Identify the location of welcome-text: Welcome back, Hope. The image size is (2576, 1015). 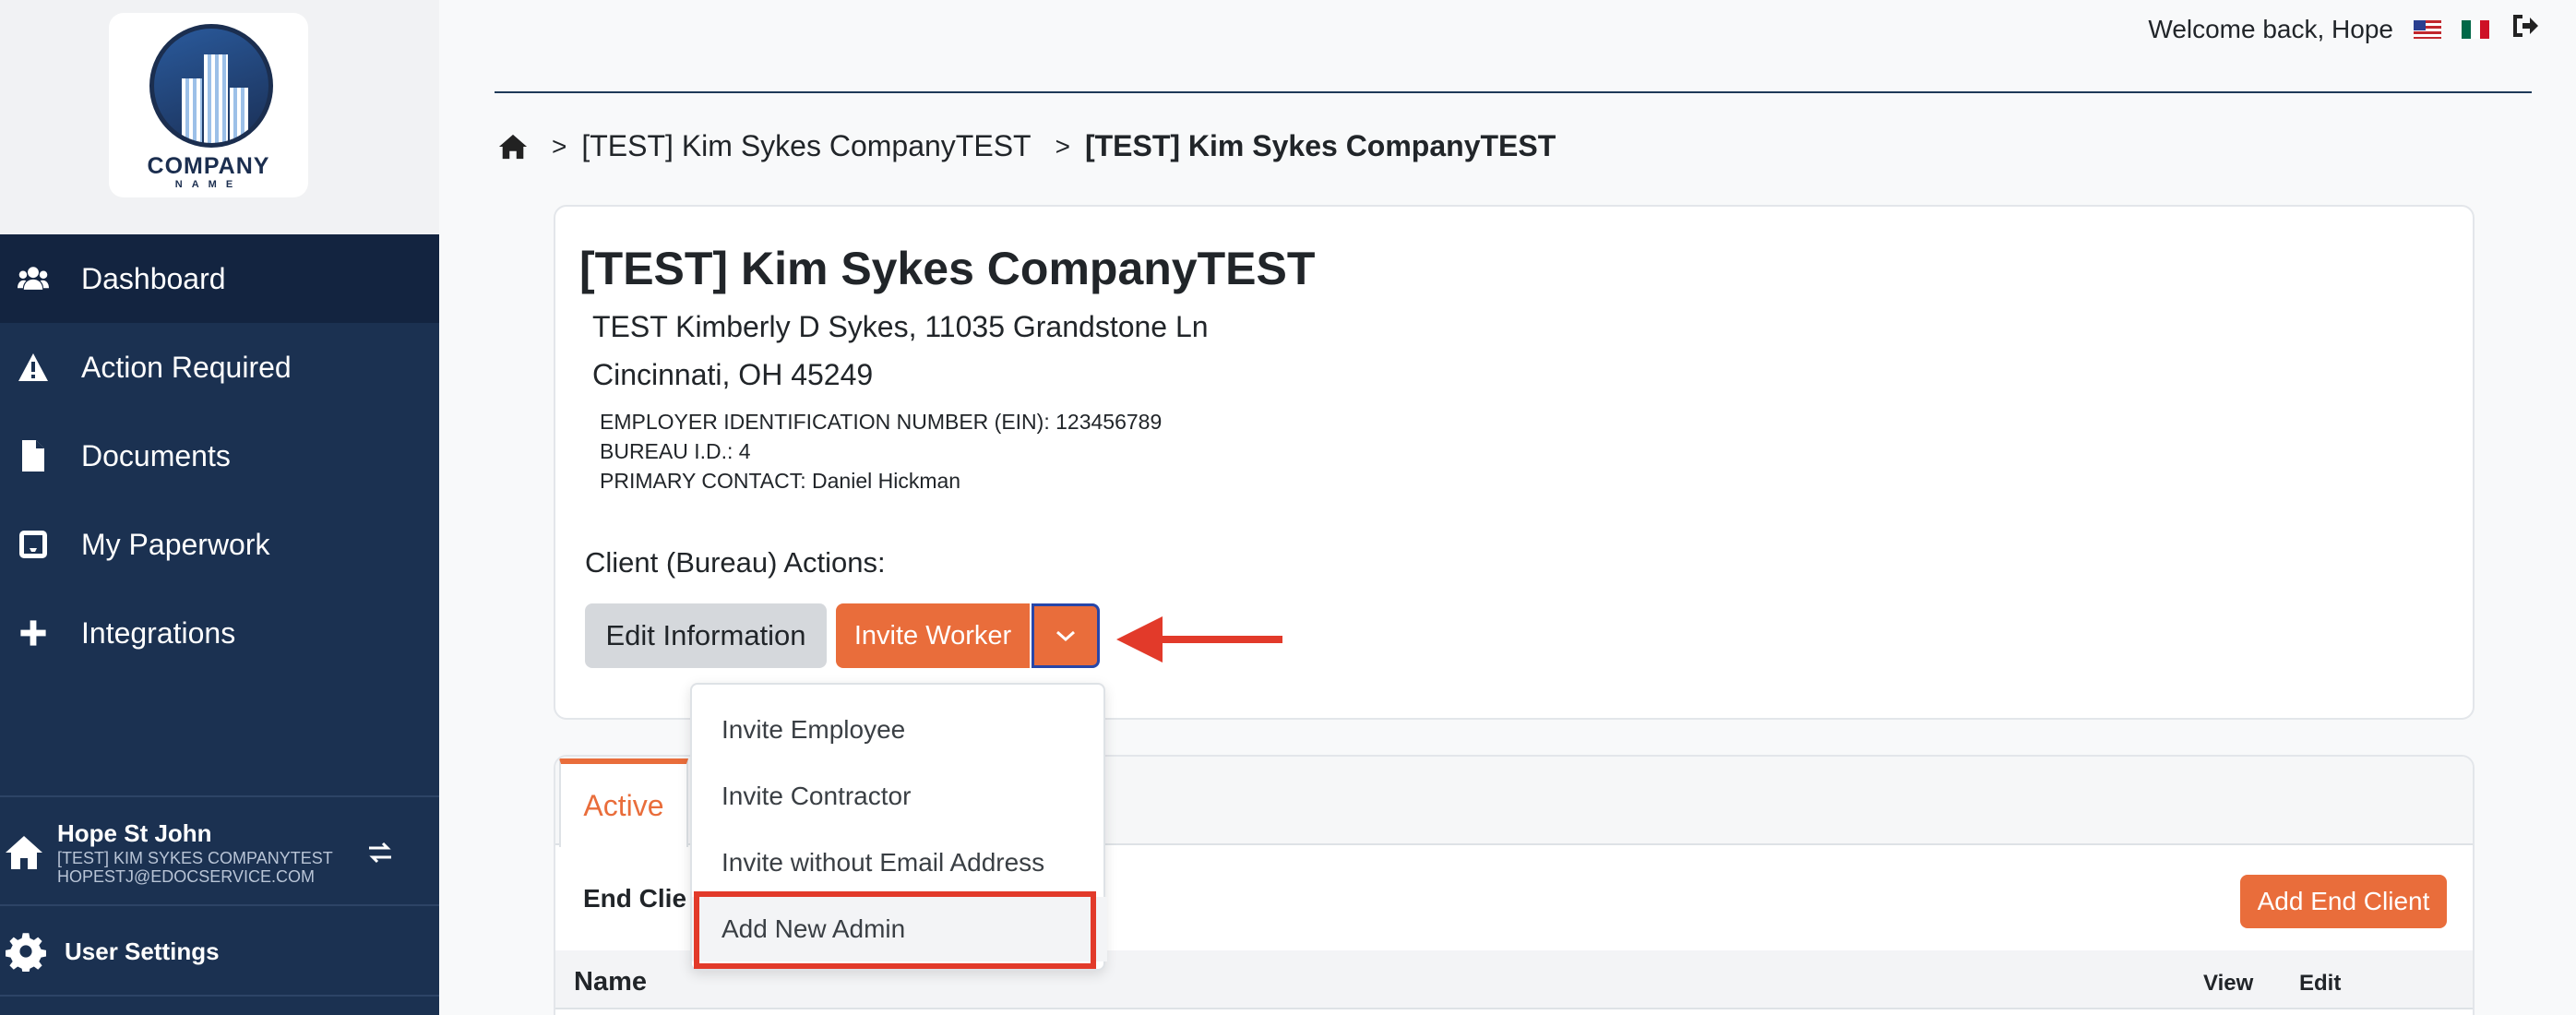
(2270, 28).